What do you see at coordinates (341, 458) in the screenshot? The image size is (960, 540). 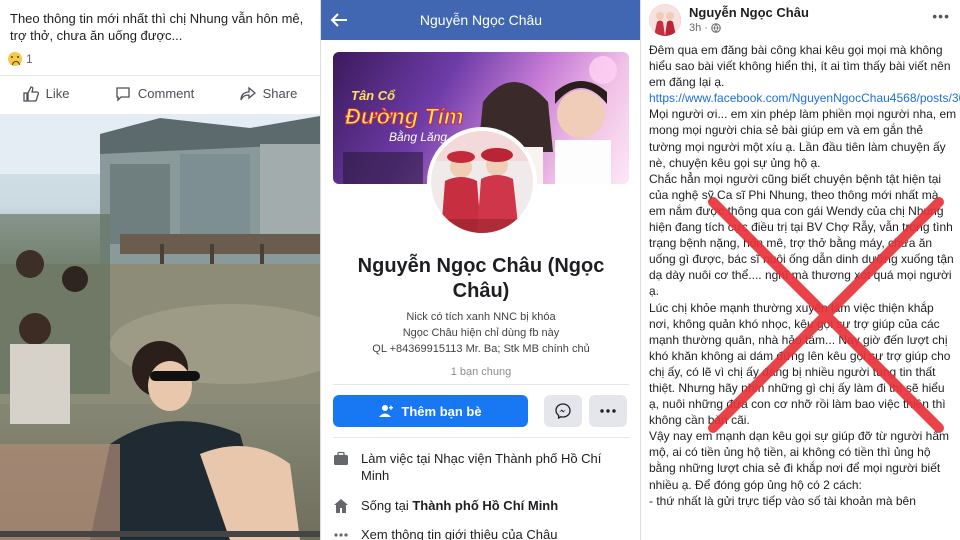 I see `briefcase-icon` at bounding box center [341, 458].